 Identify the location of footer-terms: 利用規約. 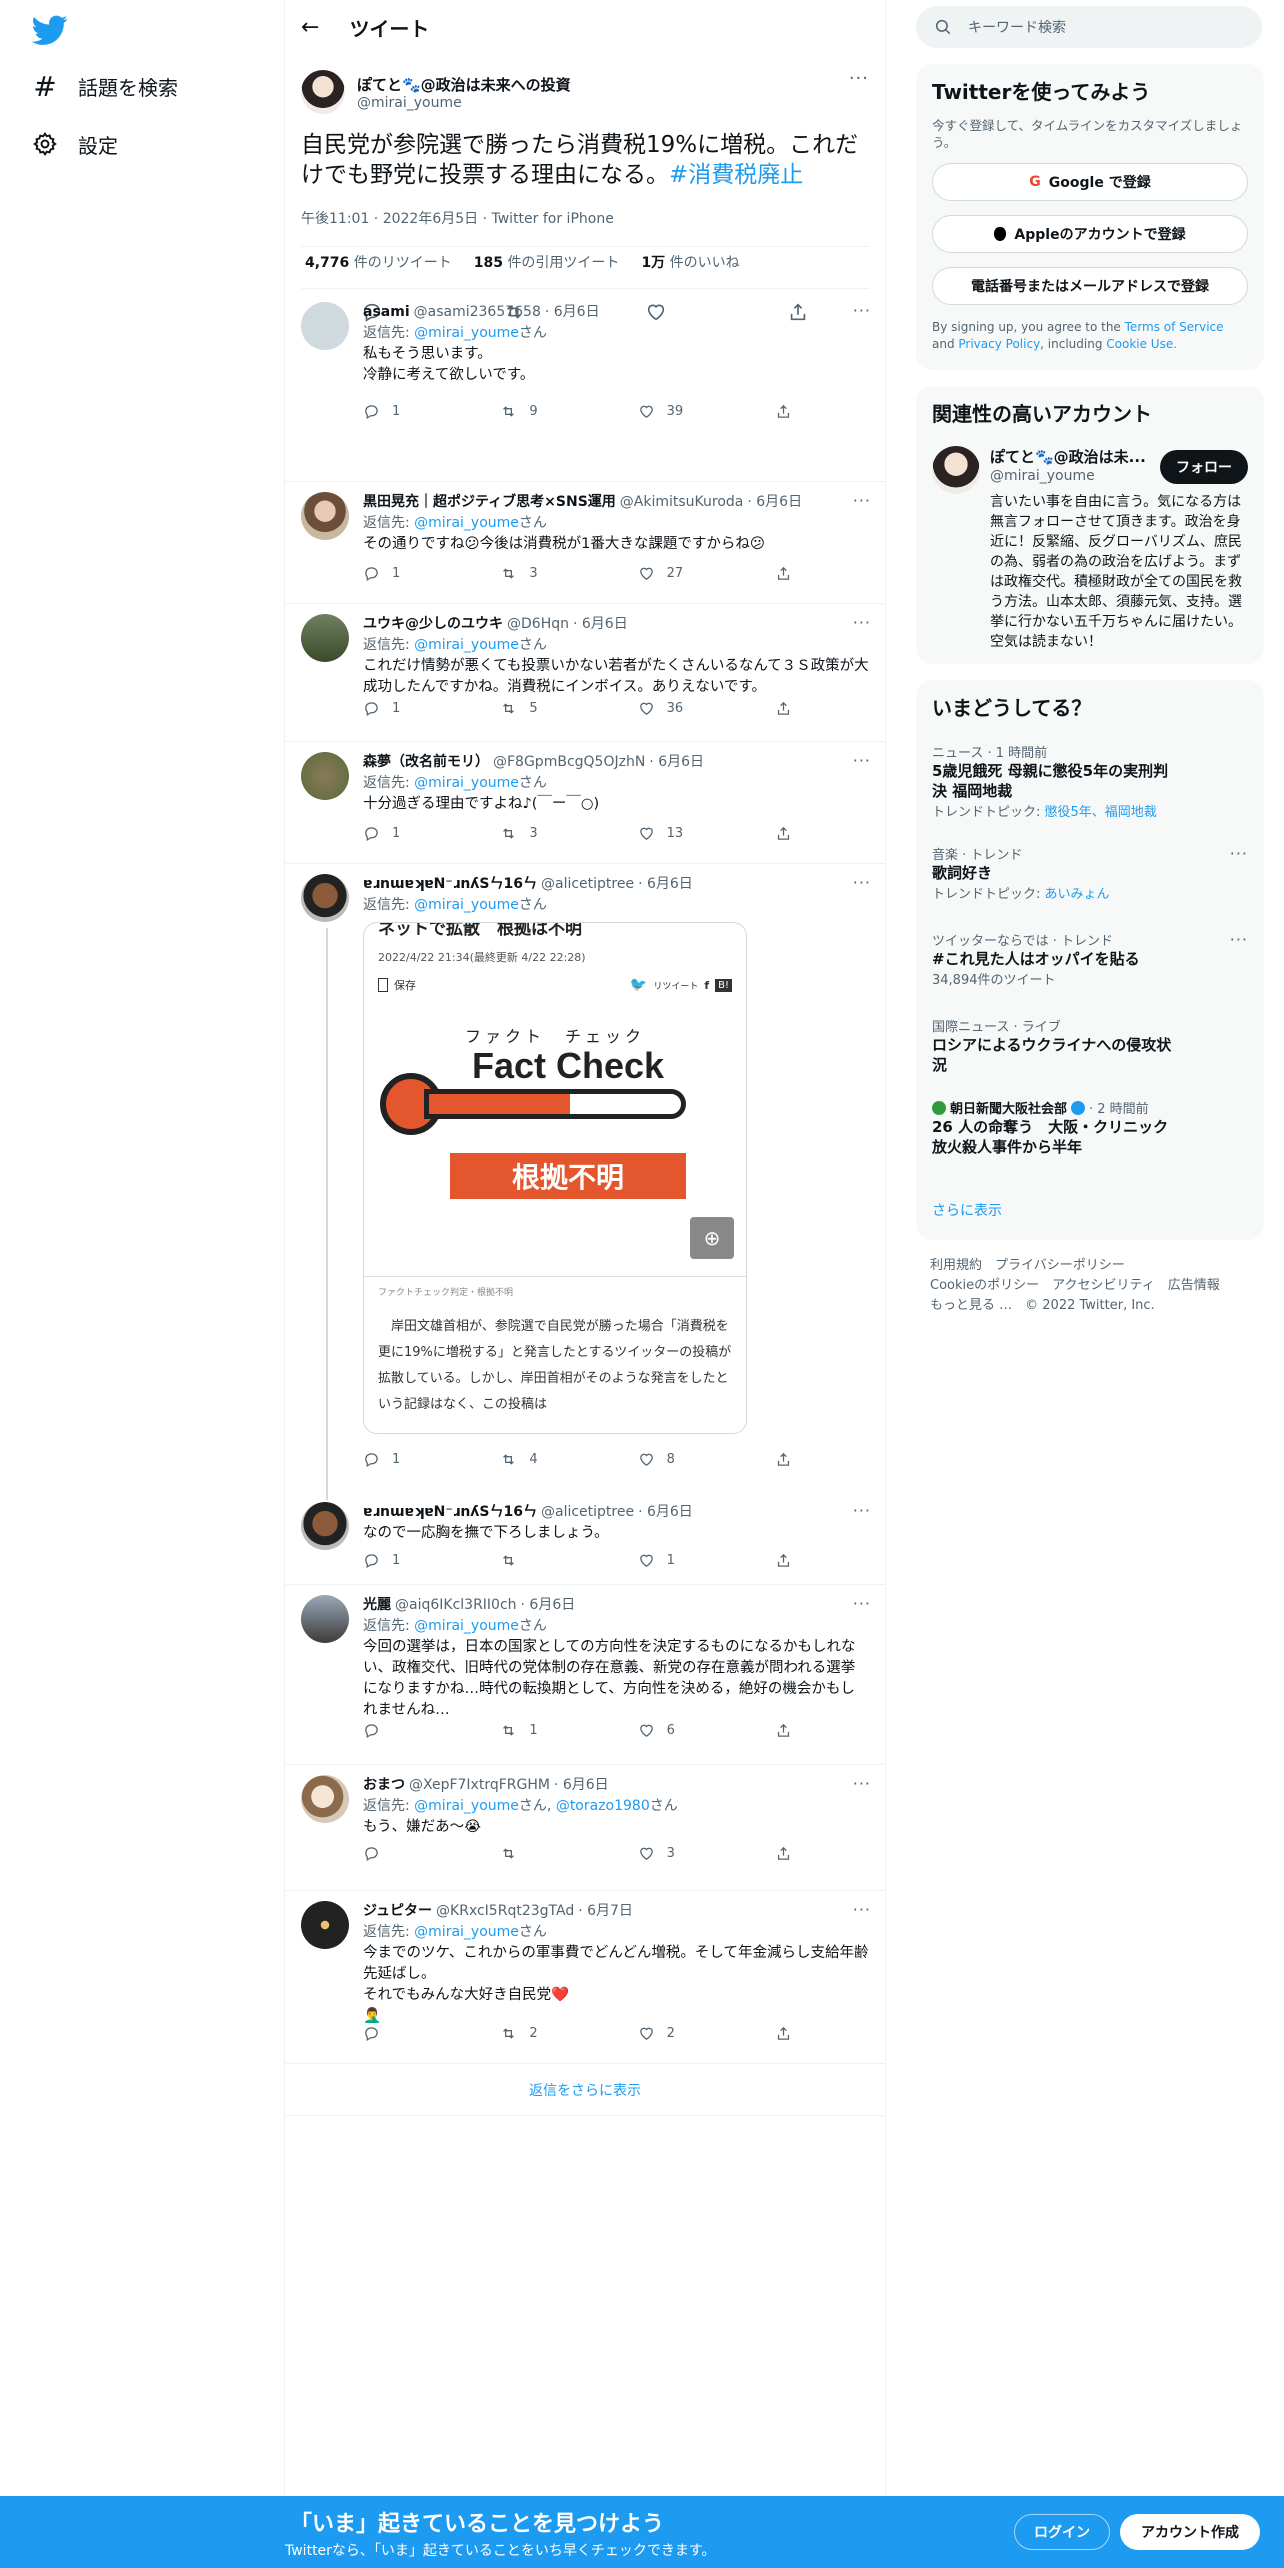
(956, 1265).